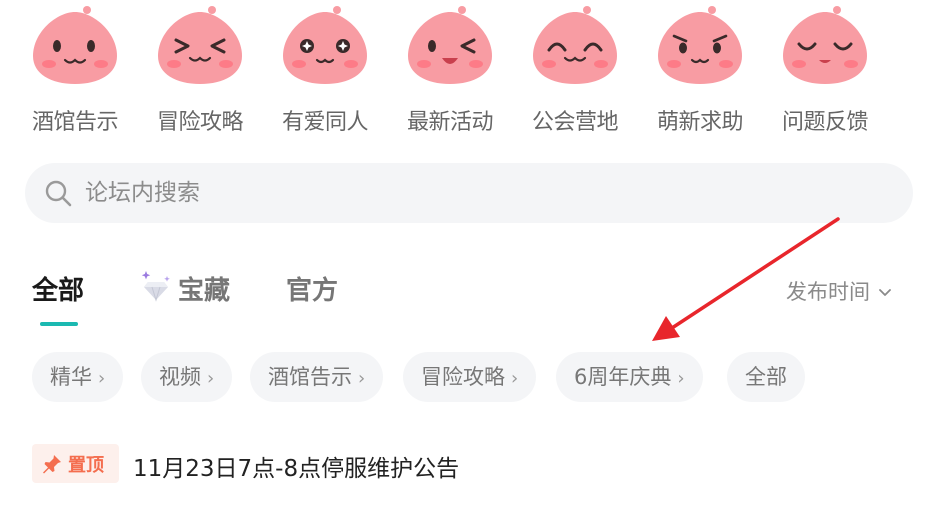 This screenshot has width=938, height=506. I want to click on search-input, so click(485, 193).